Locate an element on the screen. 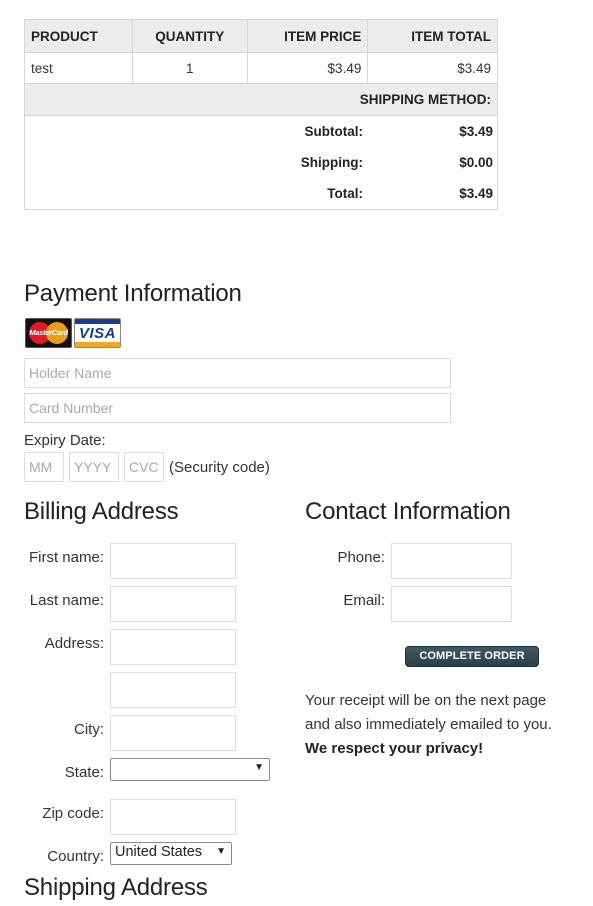 This screenshot has height=906, width=593. first-name-label: First name: is located at coordinates (66, 557).